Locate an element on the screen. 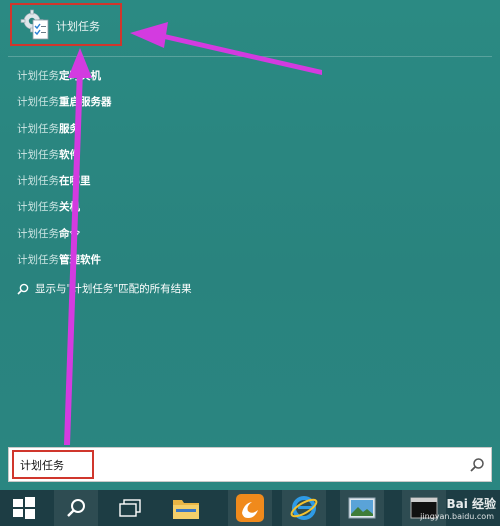 Image resolution: width=500 pixels, height=526 pixels. suggestion-completion: 服务 is located at coordinates (69, 128).